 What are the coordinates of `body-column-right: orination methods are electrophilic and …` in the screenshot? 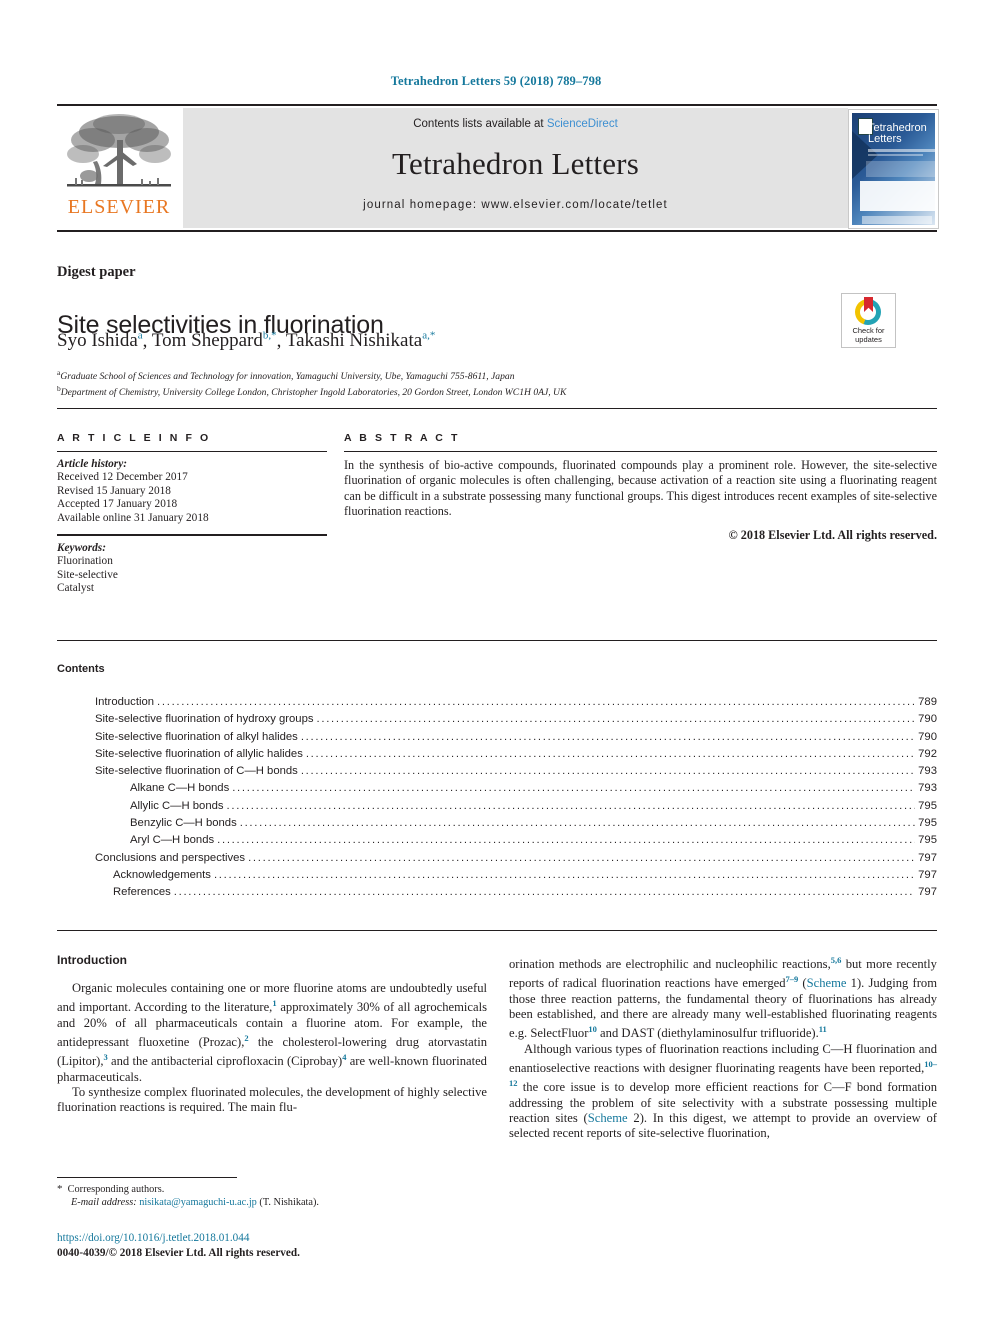 It's located at (723, 1047).